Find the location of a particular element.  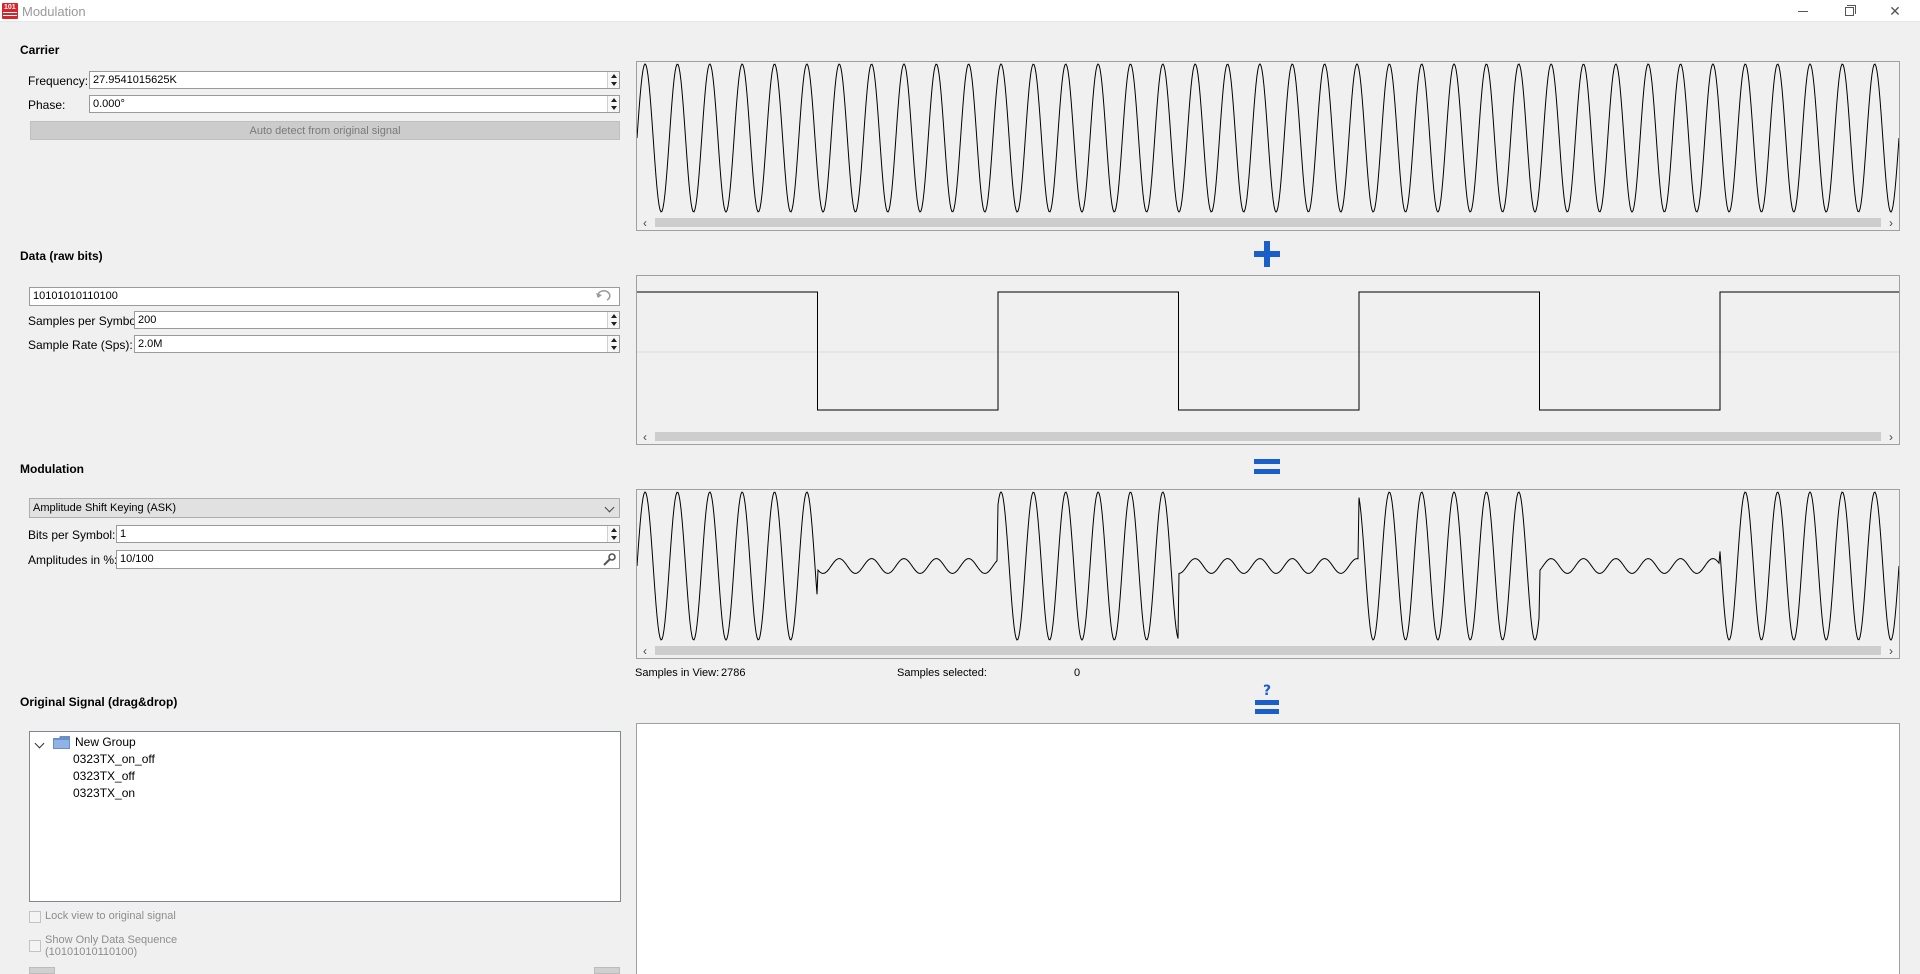

samples-per-symbol-field: 200 is located at coordinates (377, 320).